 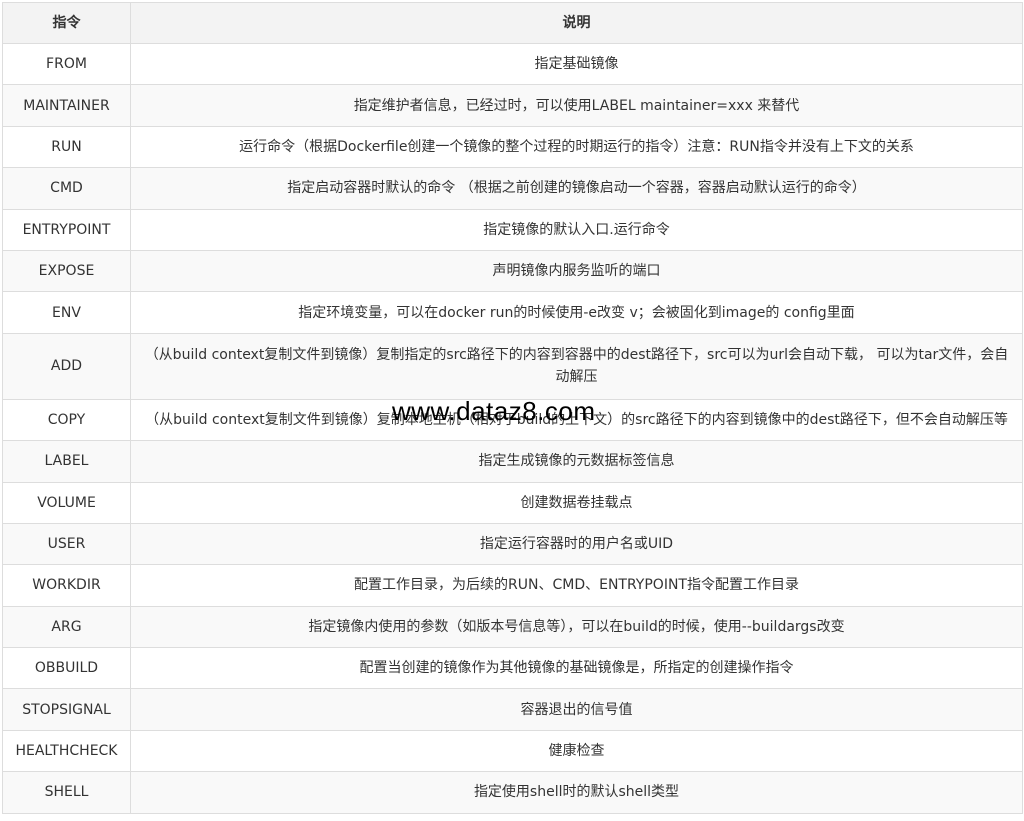 What do you see at coordinates (66, 229) in the screenshot?
I see `instruction-cell: ENTRYPOINT` at bounding box center [66, 229].